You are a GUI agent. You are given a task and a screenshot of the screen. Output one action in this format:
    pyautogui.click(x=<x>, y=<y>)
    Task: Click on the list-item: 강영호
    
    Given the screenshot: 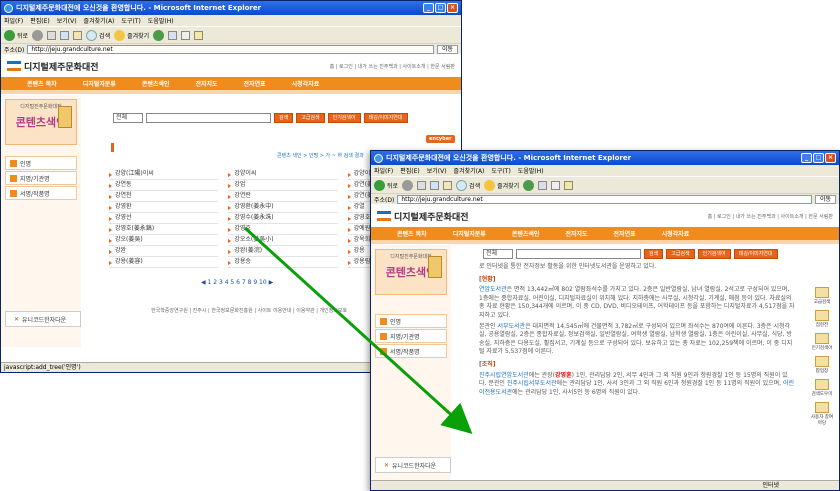 What is the action you would take?
    pyautogui.click(x=283, y=229)
    